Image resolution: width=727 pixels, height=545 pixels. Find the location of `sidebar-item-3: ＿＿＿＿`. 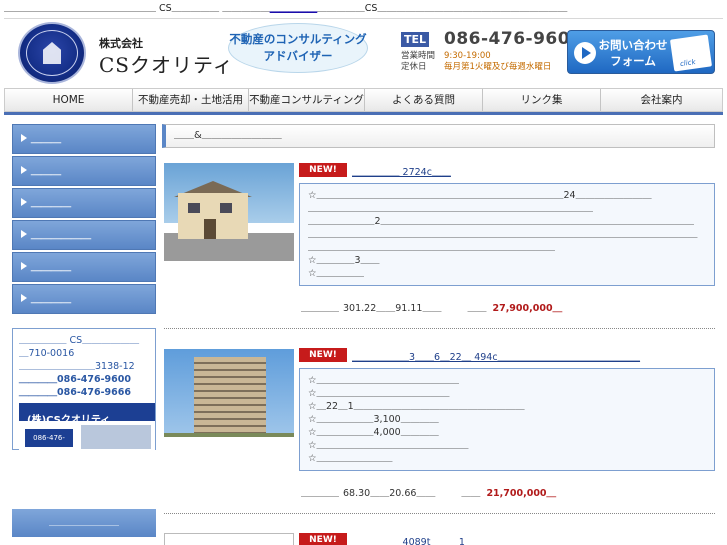

sidebar-item-3: ＿＿＿＿ is located at coordinates (84, 203).